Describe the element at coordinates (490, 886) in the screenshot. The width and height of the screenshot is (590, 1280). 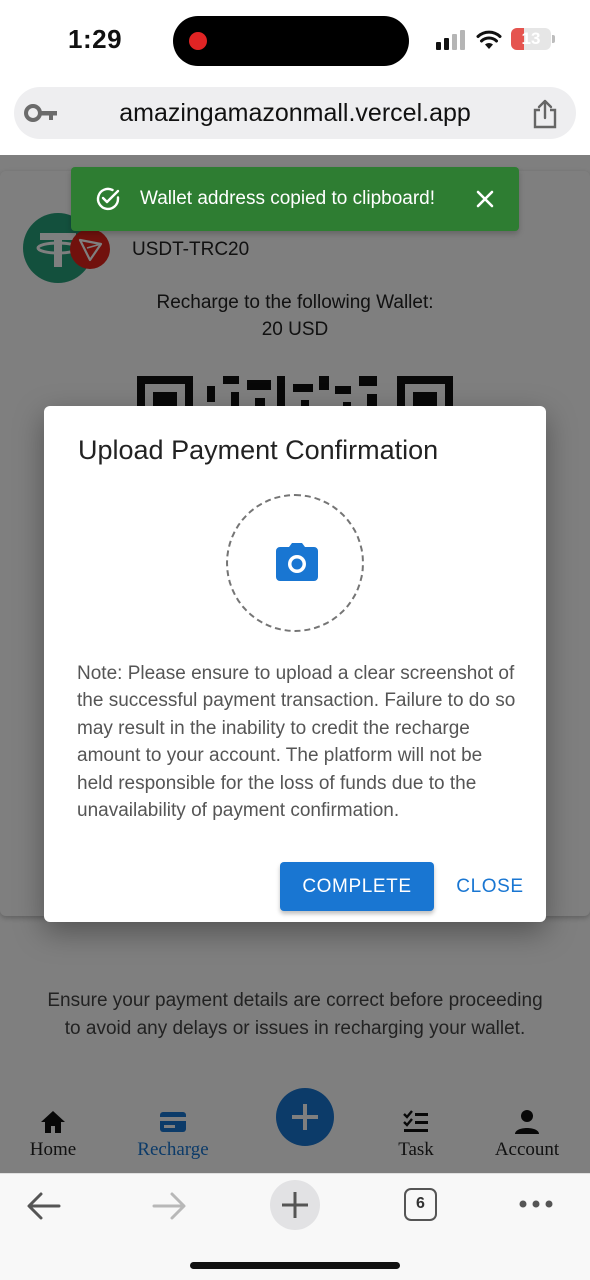
I see `close-button: CLOSE` at that location.